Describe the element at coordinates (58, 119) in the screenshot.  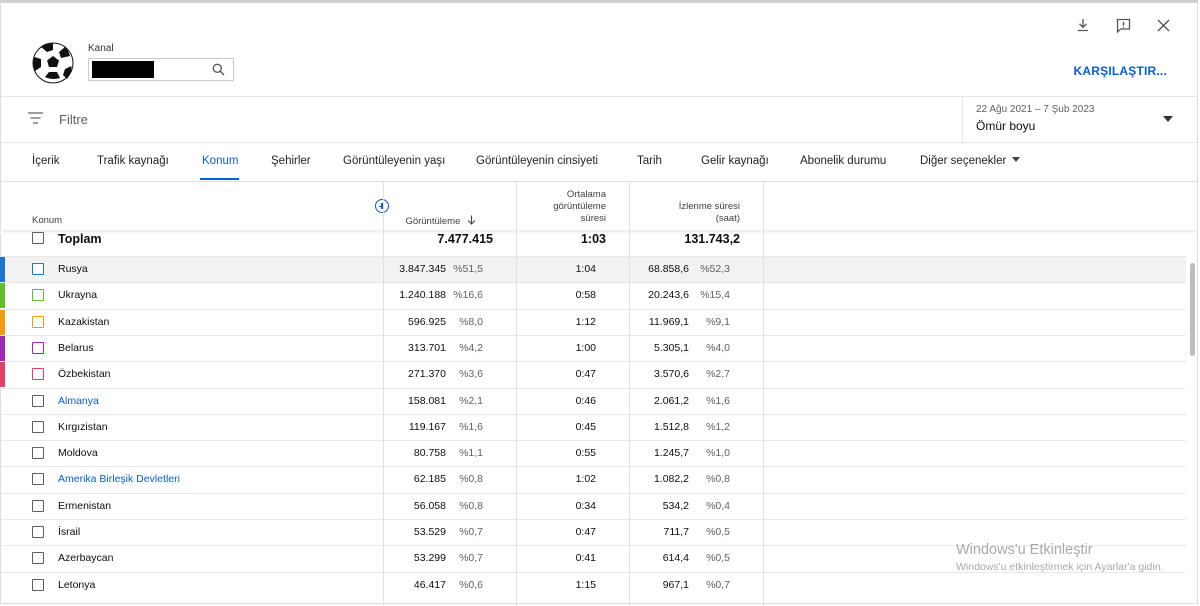
I see `filter-bar: Filtre` at that location.